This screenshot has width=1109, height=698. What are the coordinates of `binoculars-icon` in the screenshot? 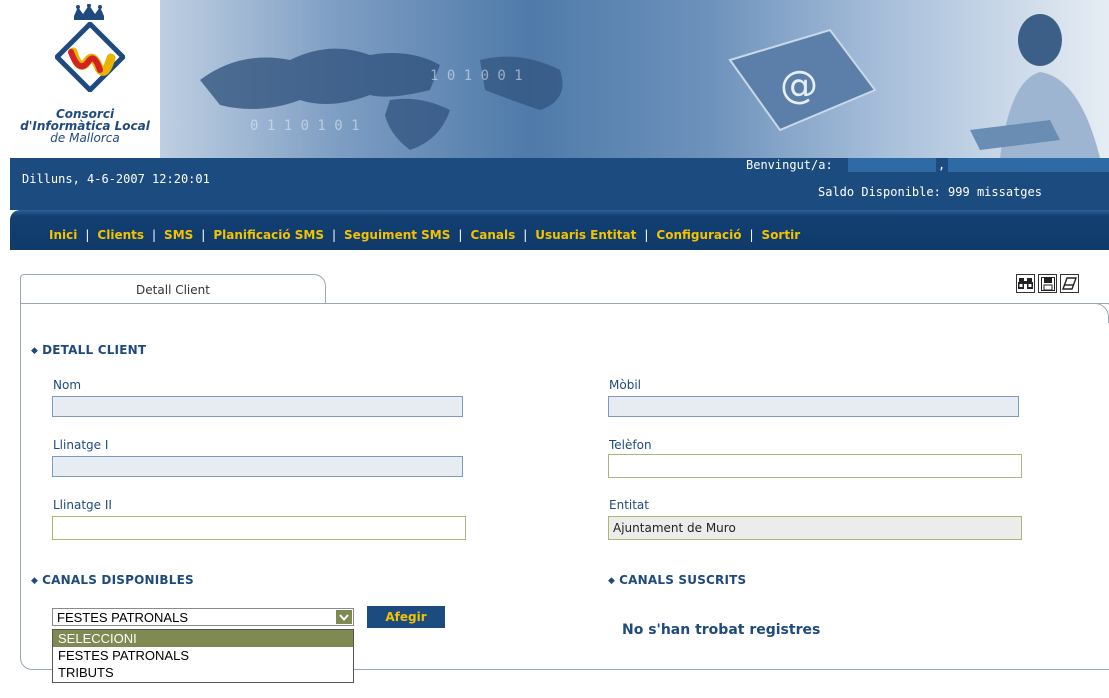 It's located at (1025, 283).